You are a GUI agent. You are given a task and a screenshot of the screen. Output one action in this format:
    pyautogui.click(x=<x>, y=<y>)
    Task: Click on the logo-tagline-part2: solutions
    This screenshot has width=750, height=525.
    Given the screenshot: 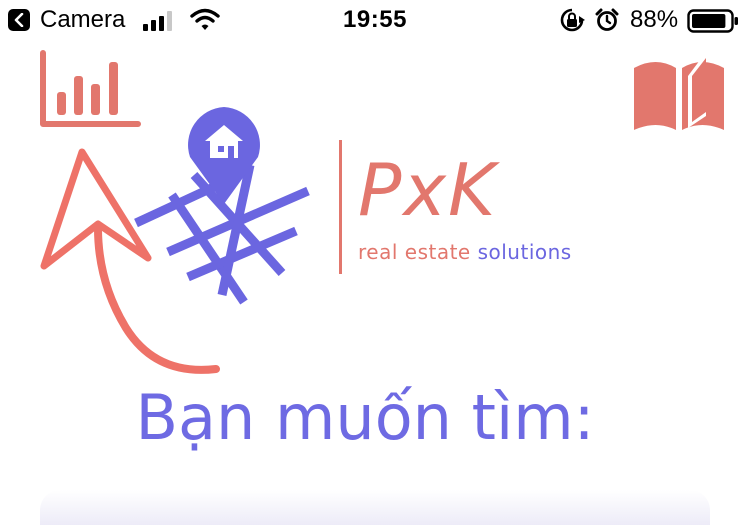 What is the action you would take?
    pyautogui.click(x=524, y=252)
    